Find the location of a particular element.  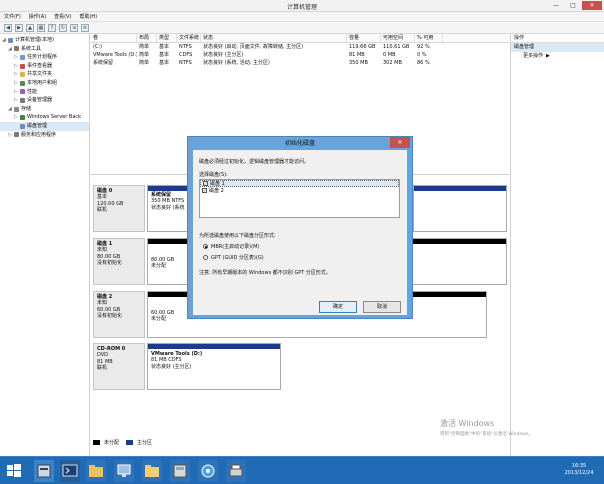

tree-item: ▷ Windows Server Back is located at coordinates (44, 117).